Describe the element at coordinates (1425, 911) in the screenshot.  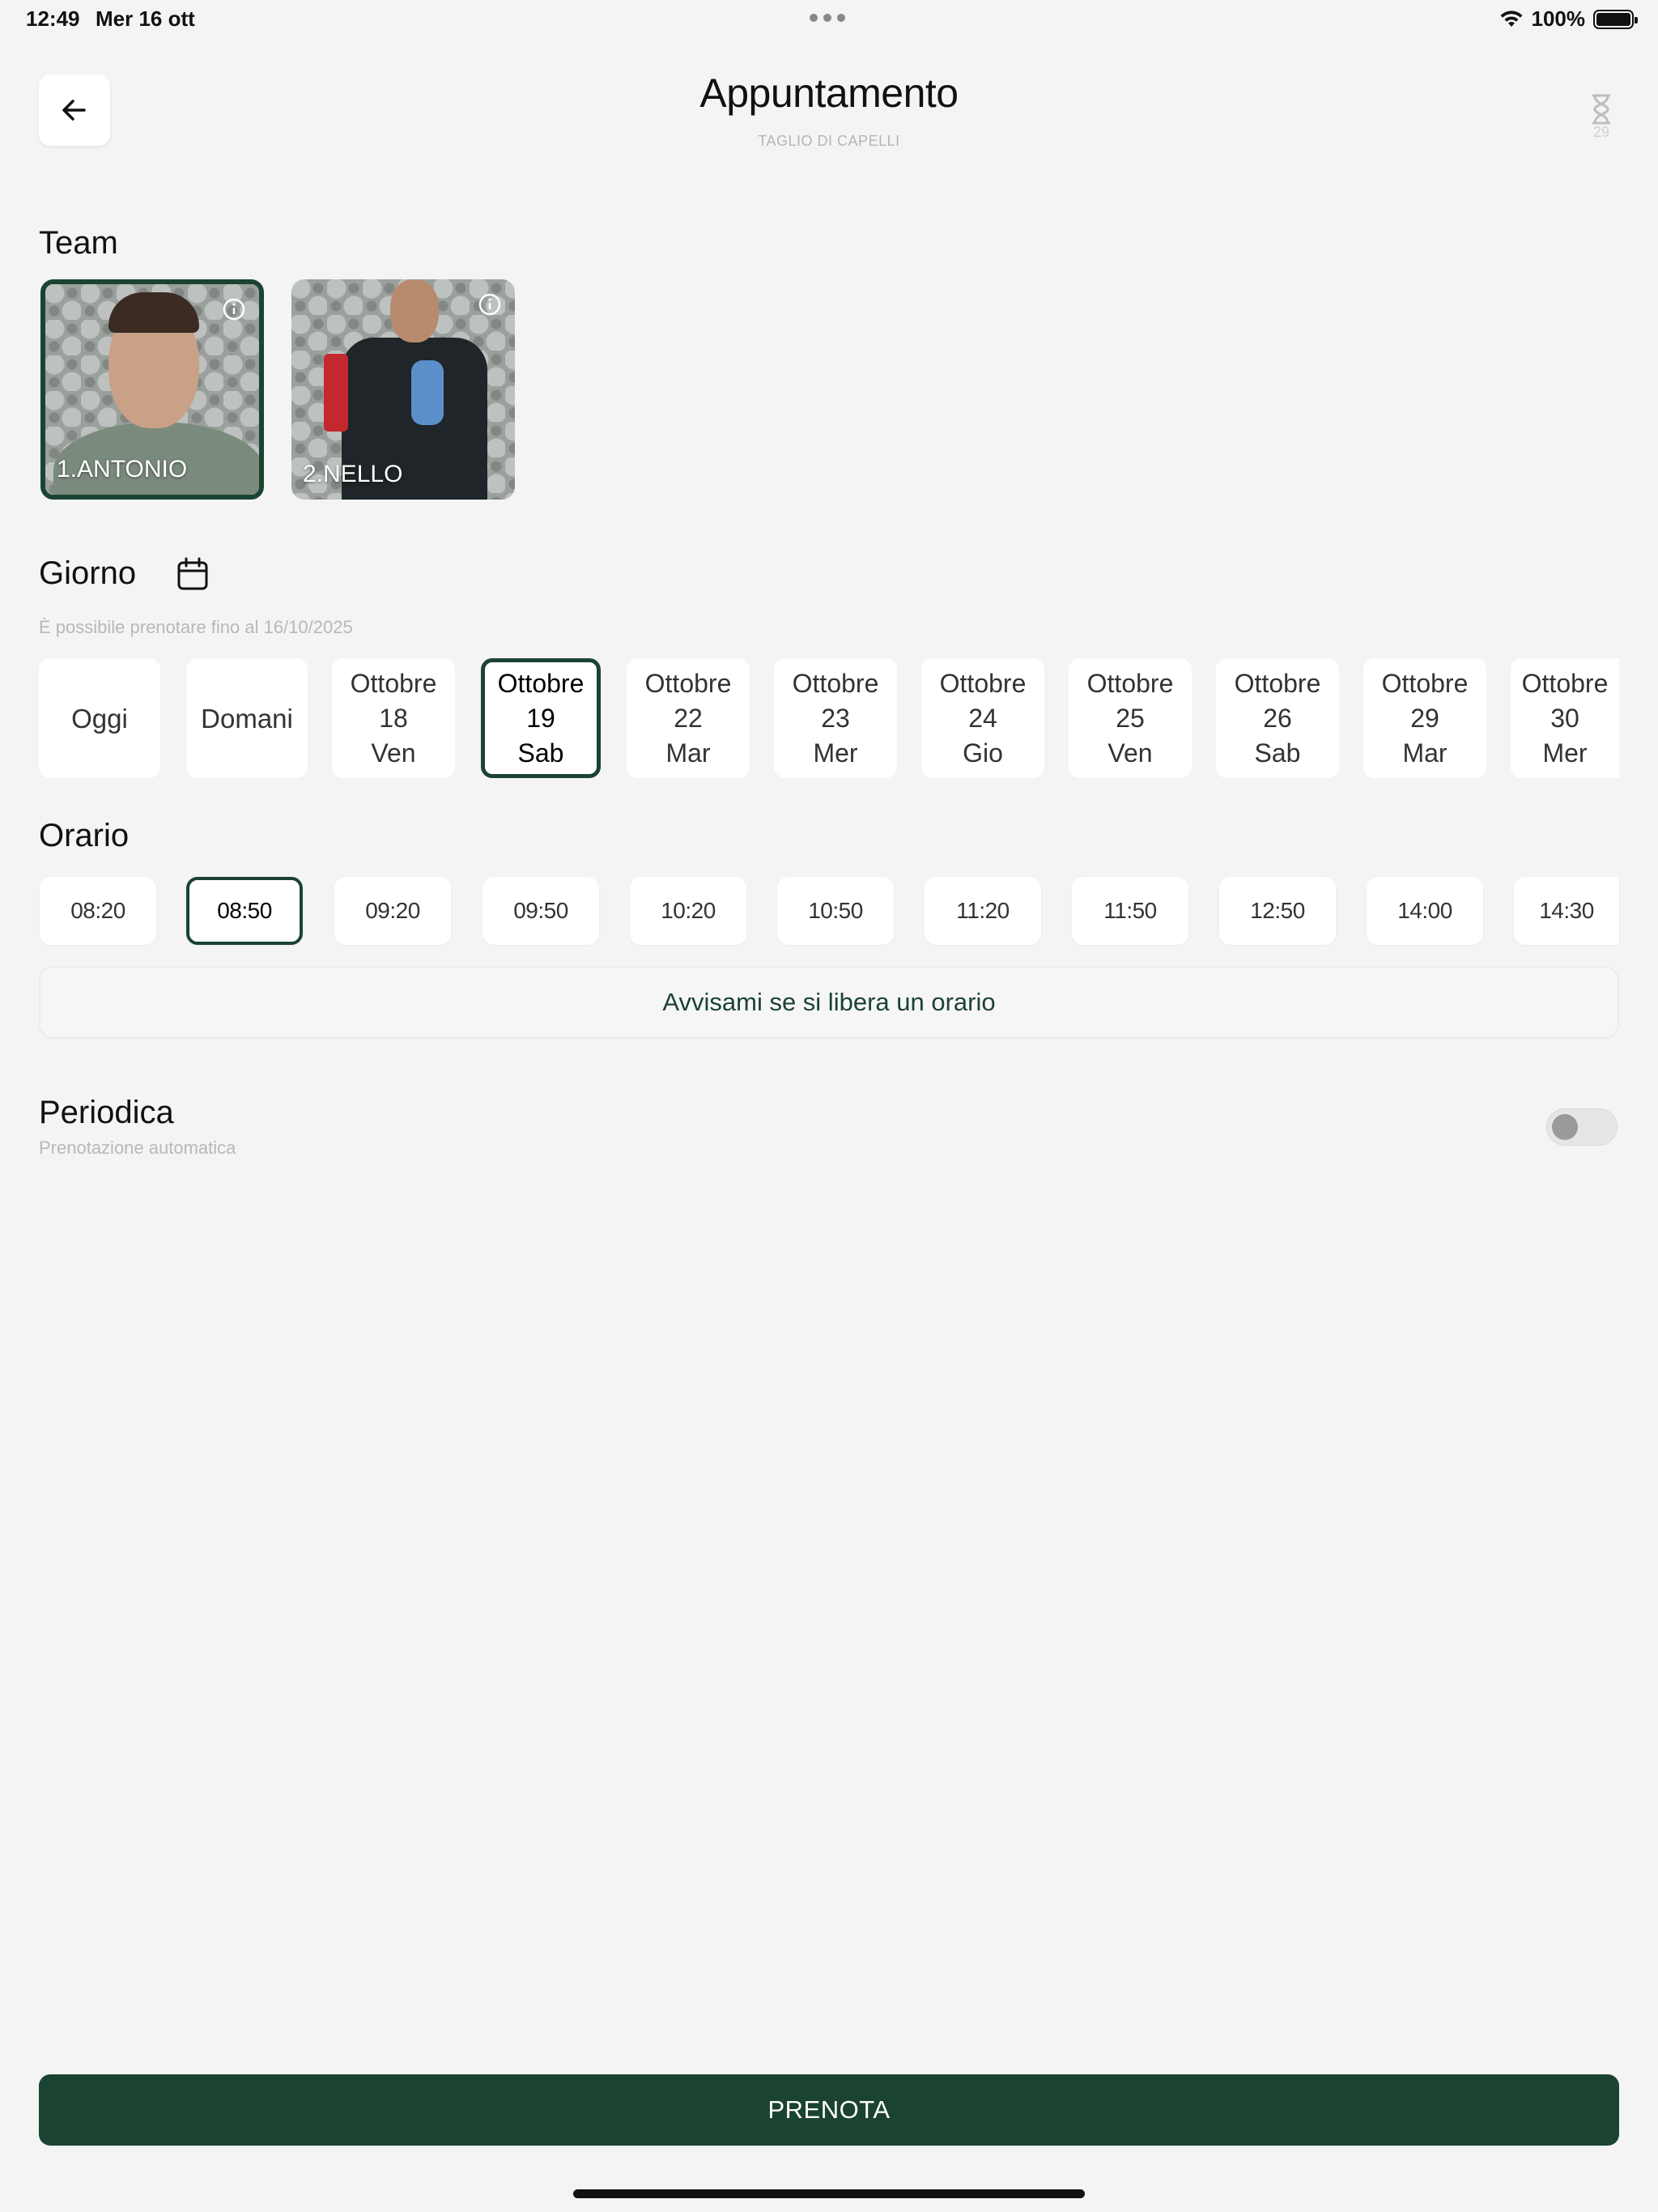
I see `time-chip: 14:00` at that location.